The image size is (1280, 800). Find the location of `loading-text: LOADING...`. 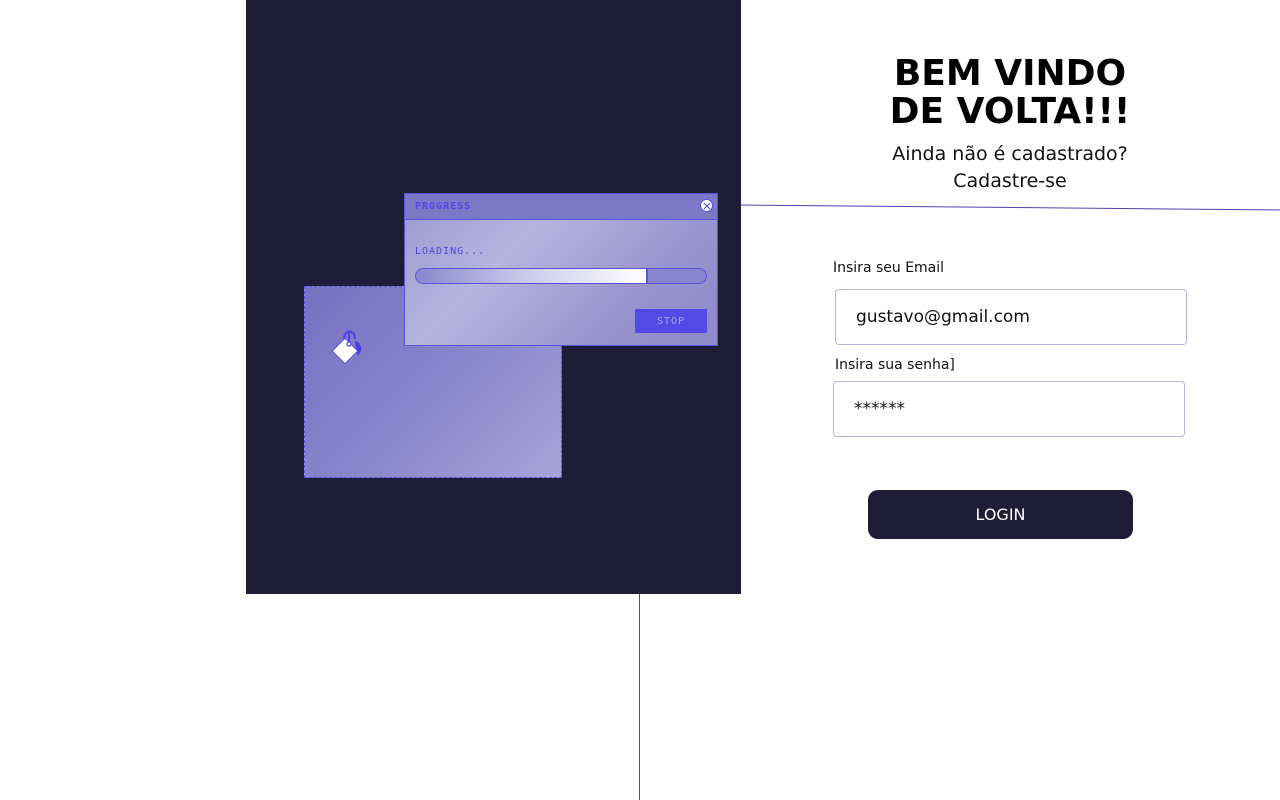

loading-text: LOADING... is located at coordinates (450, 251).